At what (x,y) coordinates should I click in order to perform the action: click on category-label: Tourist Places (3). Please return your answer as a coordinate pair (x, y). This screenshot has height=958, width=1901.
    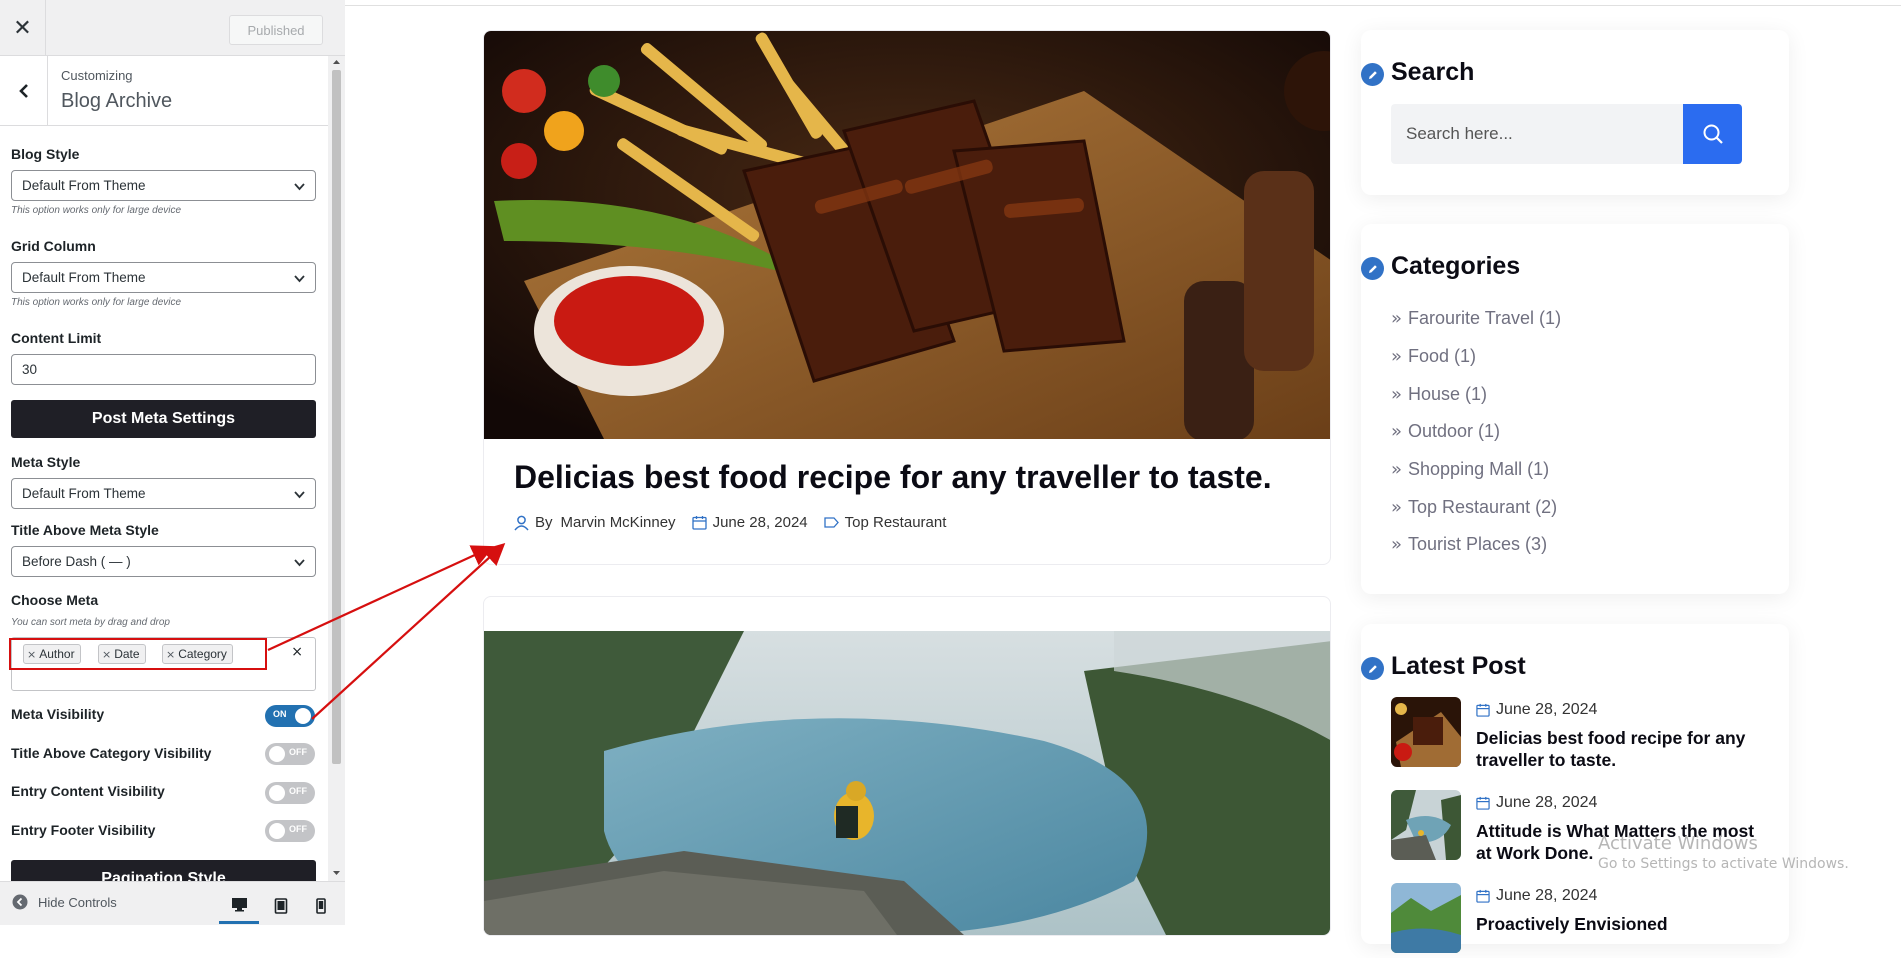
    Looking at the image, I should click on (1478, 544).